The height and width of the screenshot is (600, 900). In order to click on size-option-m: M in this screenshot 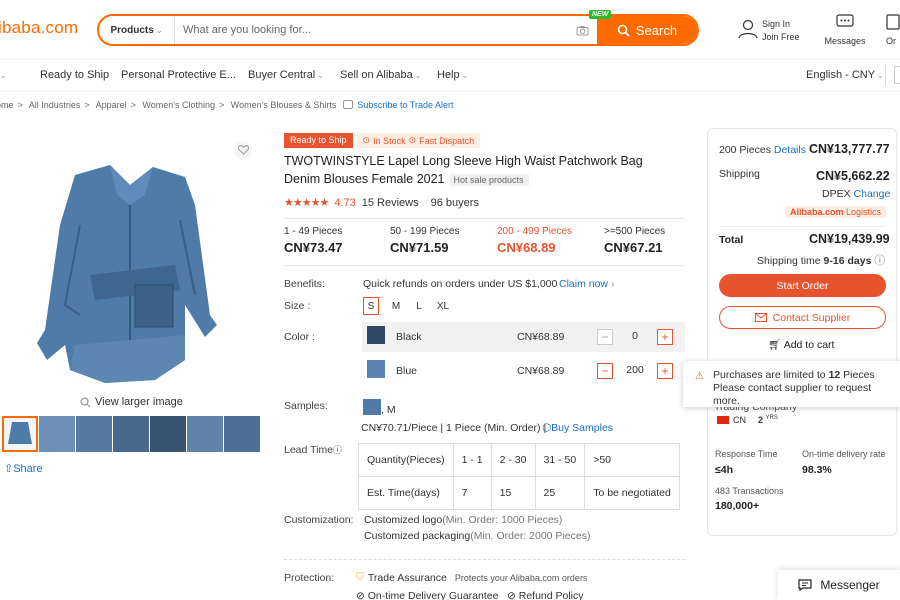, I will do `click(396, 306)`.